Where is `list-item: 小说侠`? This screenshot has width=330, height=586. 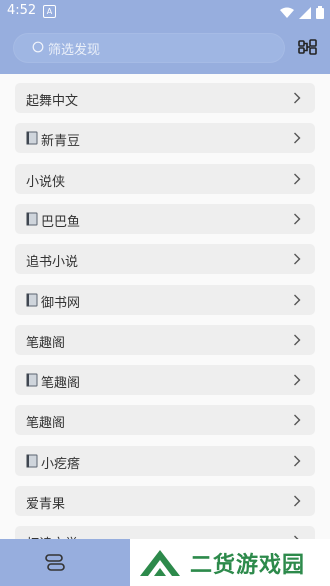
list-item: 小说侠 is located at coordinates (165, 179).